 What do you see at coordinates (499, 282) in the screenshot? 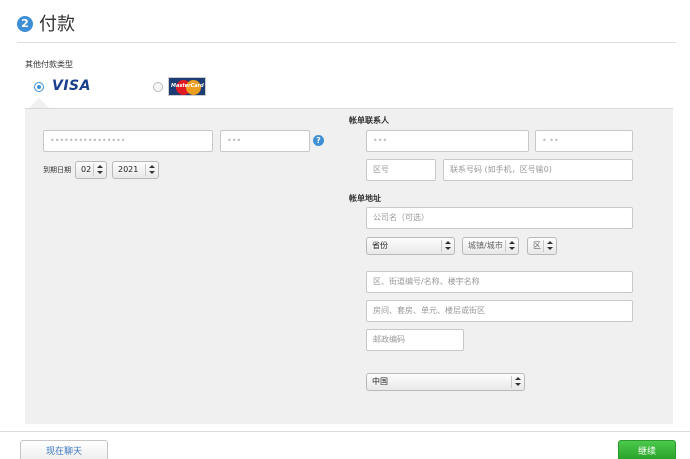
I see `street-input: 区、街道编号/名称、楼宇名称` at bounding box center [499, 282].